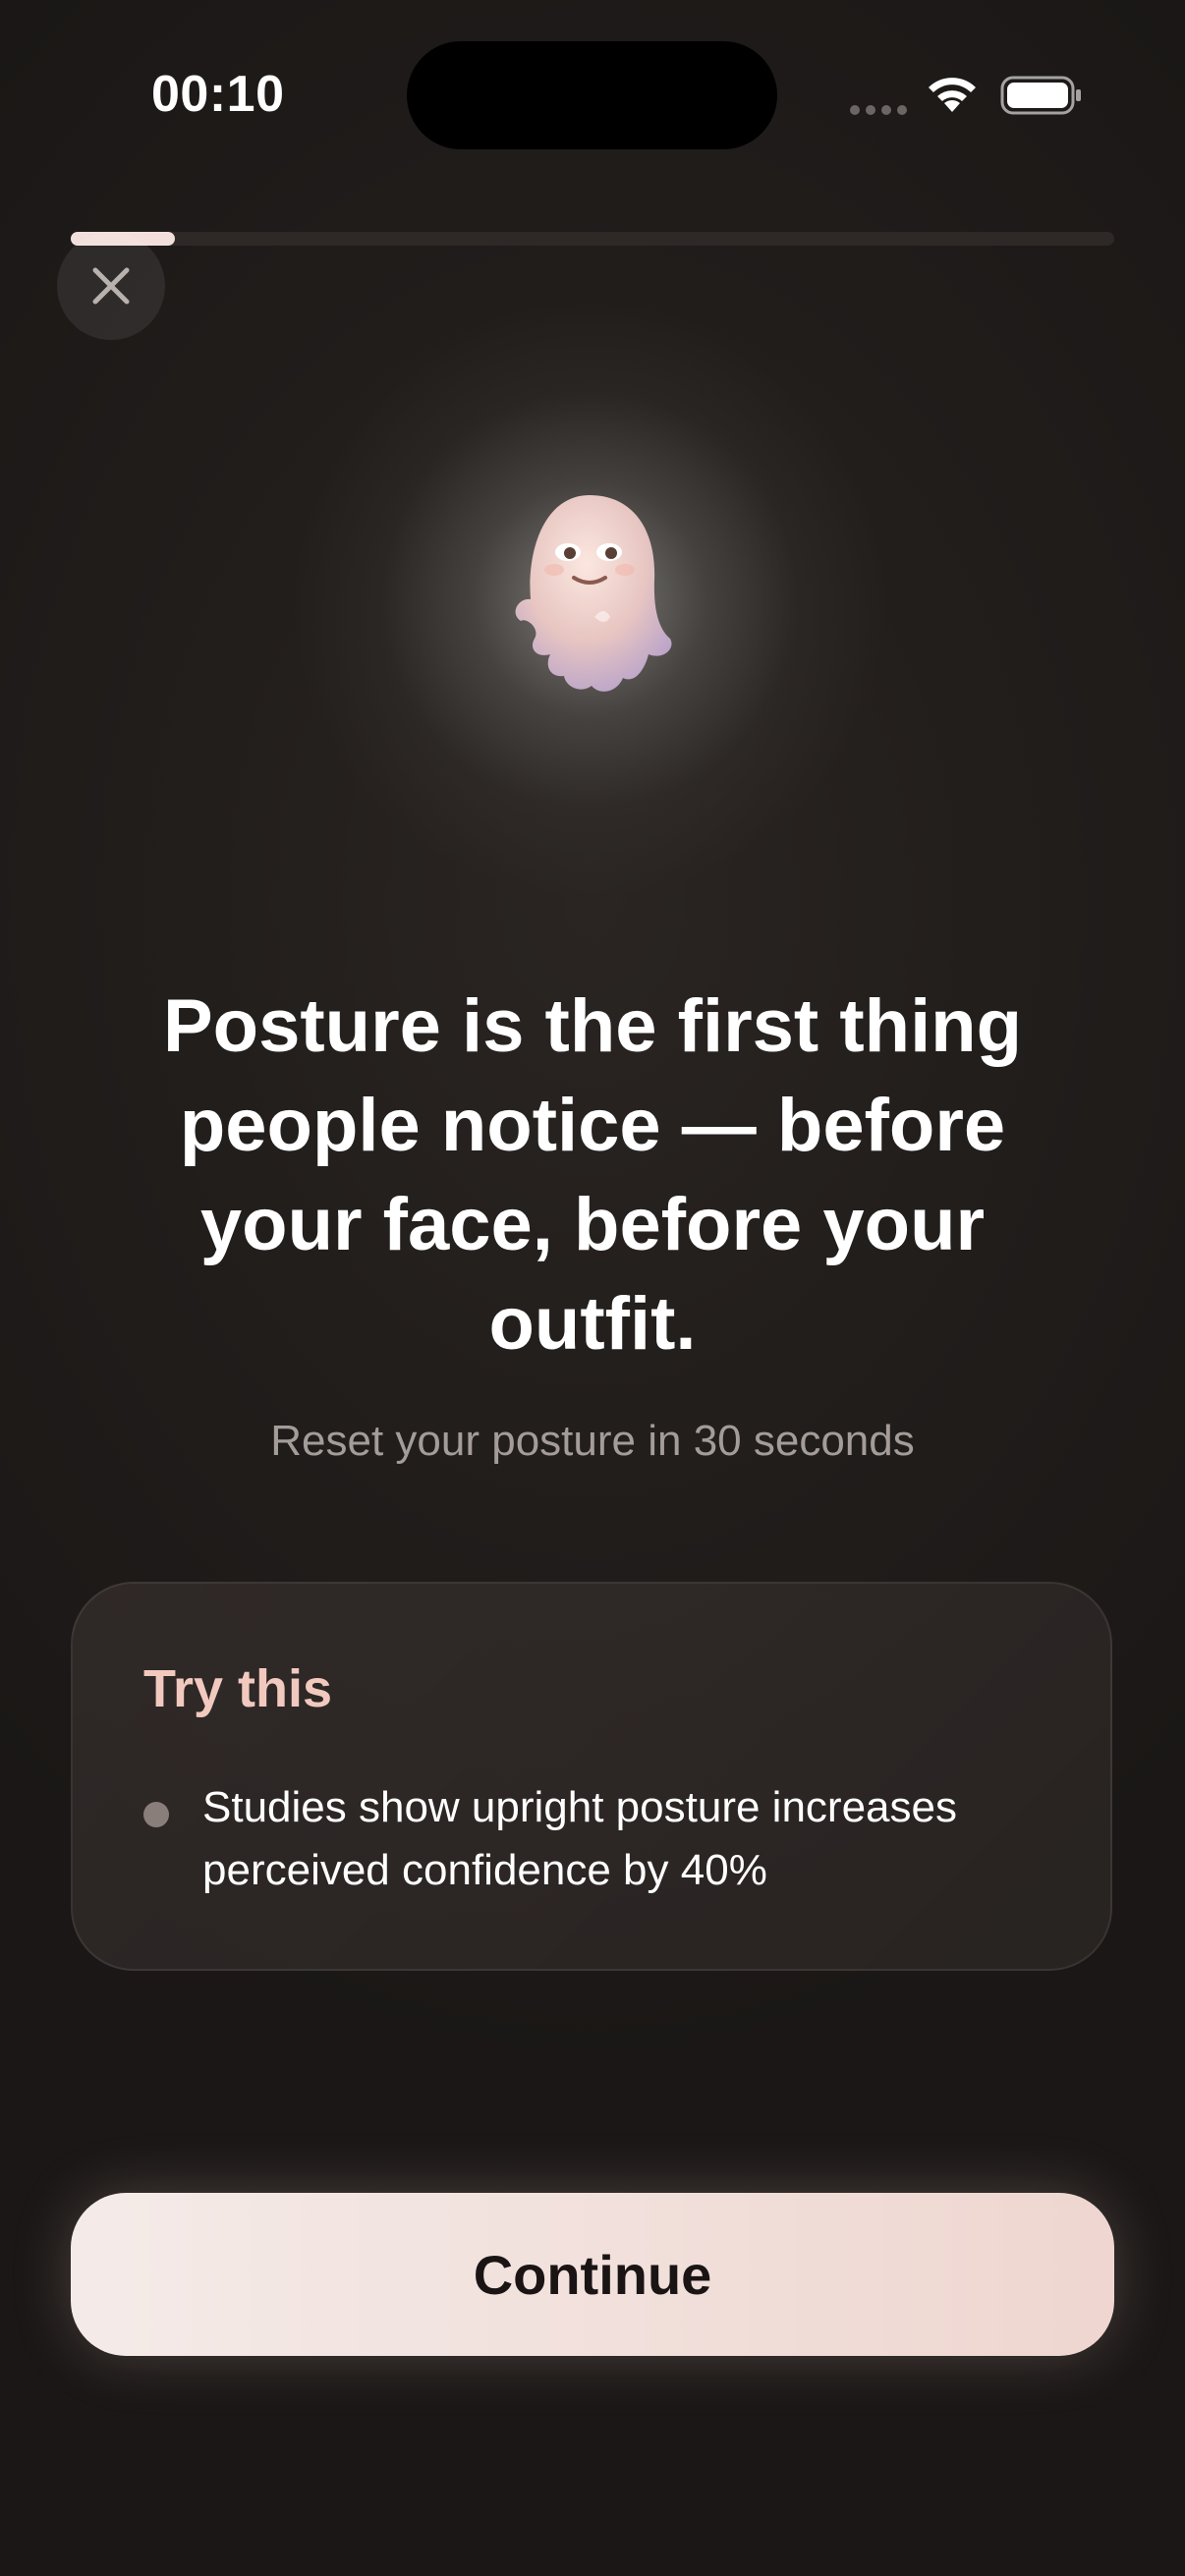 This screenshot has height=2576, width=1185. Describe the element at coordinates (592, 239) in the screenshot. I see `progress-bar` at that location.